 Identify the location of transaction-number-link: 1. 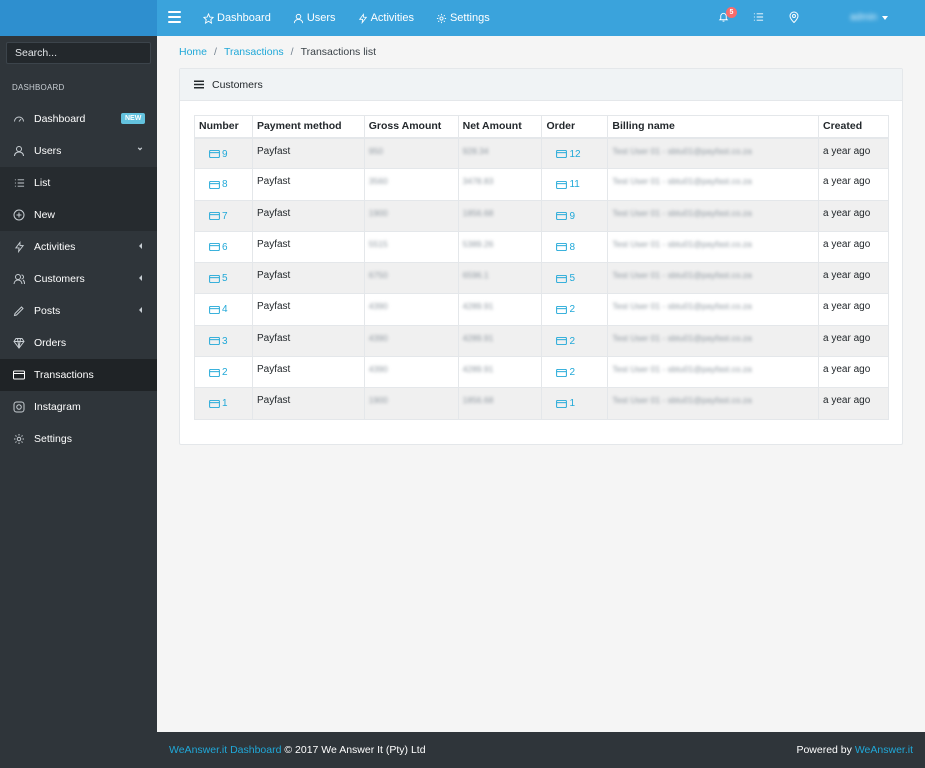
(213, 402).